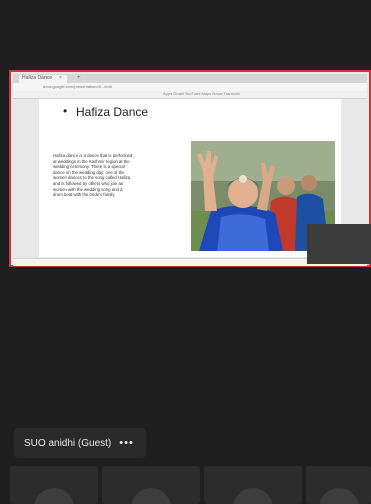 The height and width of the screenshot is (504, 371). I want to click on url-text: docs.google.com/presentation/d/.../edit, so click(77, 86).